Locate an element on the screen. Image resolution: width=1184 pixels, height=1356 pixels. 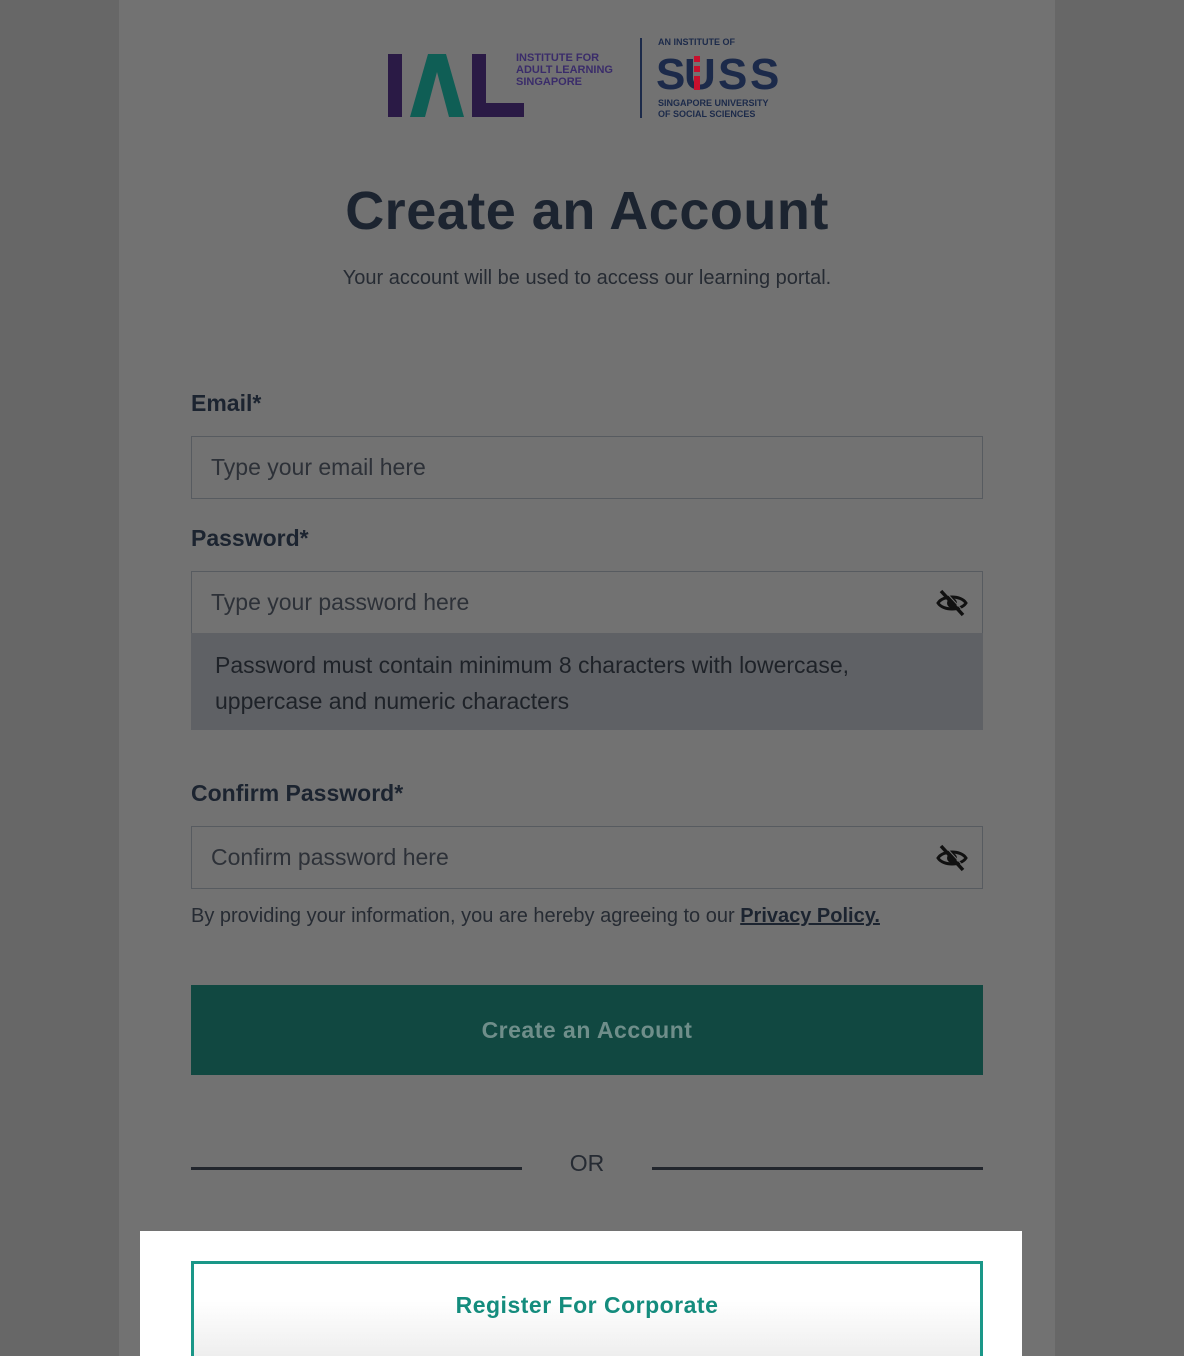
suss-name-line-2: OF SOCIAL SCIENCES is located at coordinates (706, 114).